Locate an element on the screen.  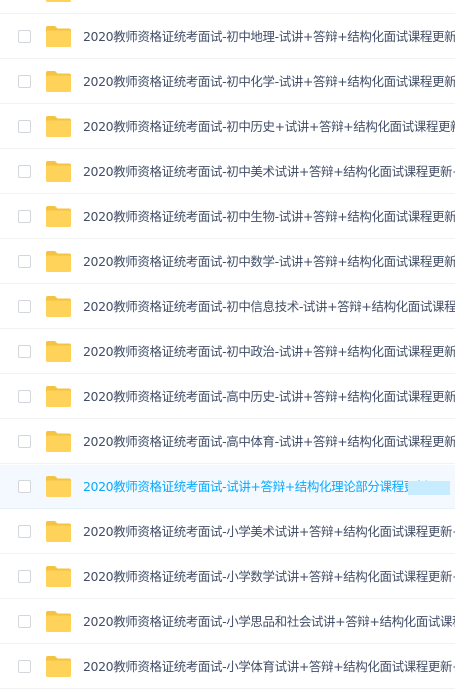
file-row: 2020教师资格证统考面试-初中历史+试讲+答辩+结构化面试课程更新- is located at coordinates (227, 127).